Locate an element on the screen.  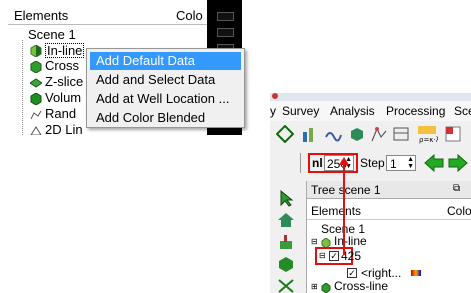
home-icon is located at coordinates (286, 220).